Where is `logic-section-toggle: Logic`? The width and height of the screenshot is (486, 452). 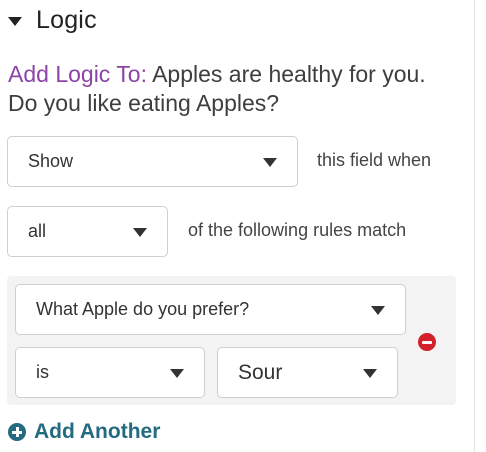
logic-section-toggle: Logic is located at coordinates (52, 20).